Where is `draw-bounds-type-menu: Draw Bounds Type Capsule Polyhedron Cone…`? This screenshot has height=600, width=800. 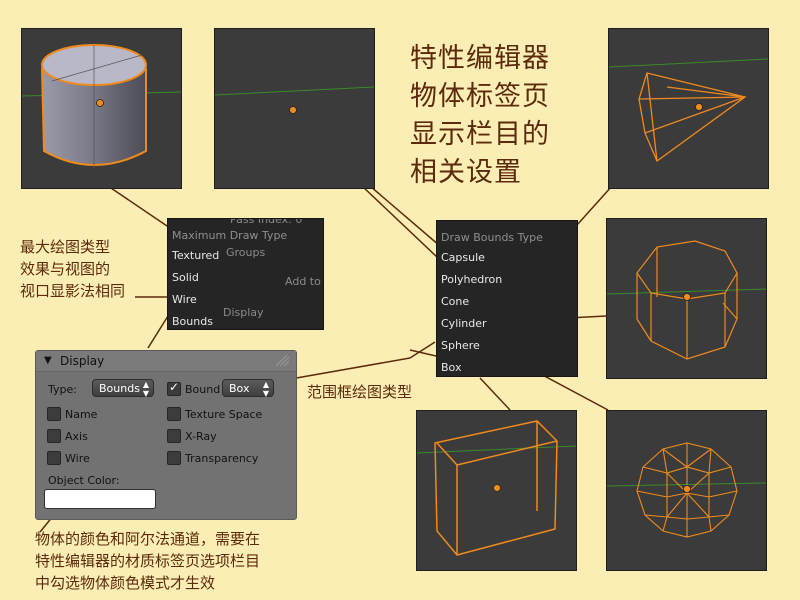 draw-bounds-type-menu: Draw Bounds Type Capsule Polyhedron Cone… is located at coordinates (507, 298).